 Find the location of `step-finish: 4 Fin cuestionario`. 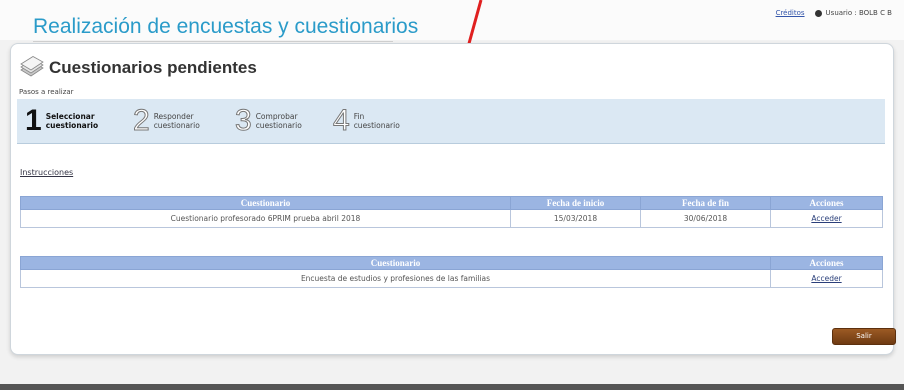

step-finish: 4 Fin cuestionario is located at coordinates (366, 121).